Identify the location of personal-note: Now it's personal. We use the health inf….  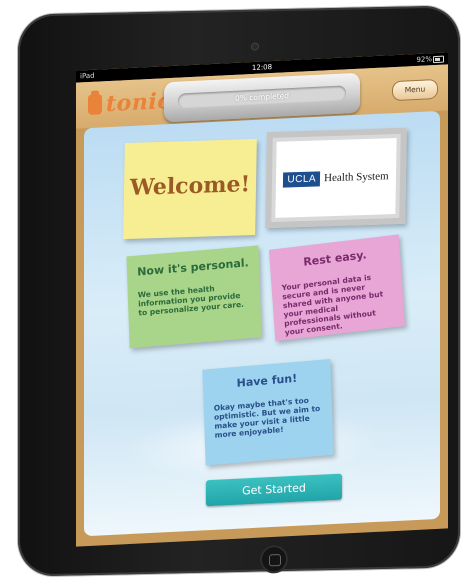
(194, 297).